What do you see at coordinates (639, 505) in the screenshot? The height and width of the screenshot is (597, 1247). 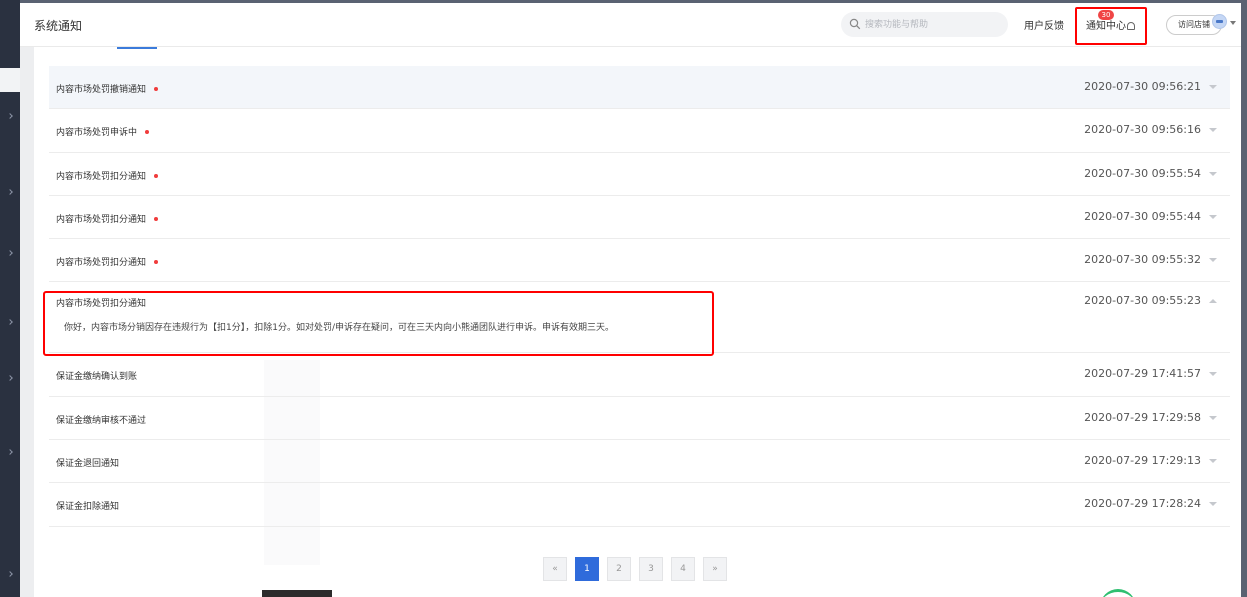 I see `notification-row: 保证金扣除通知 2020-07-29 17:28:24` at bounding box center [639, 505].